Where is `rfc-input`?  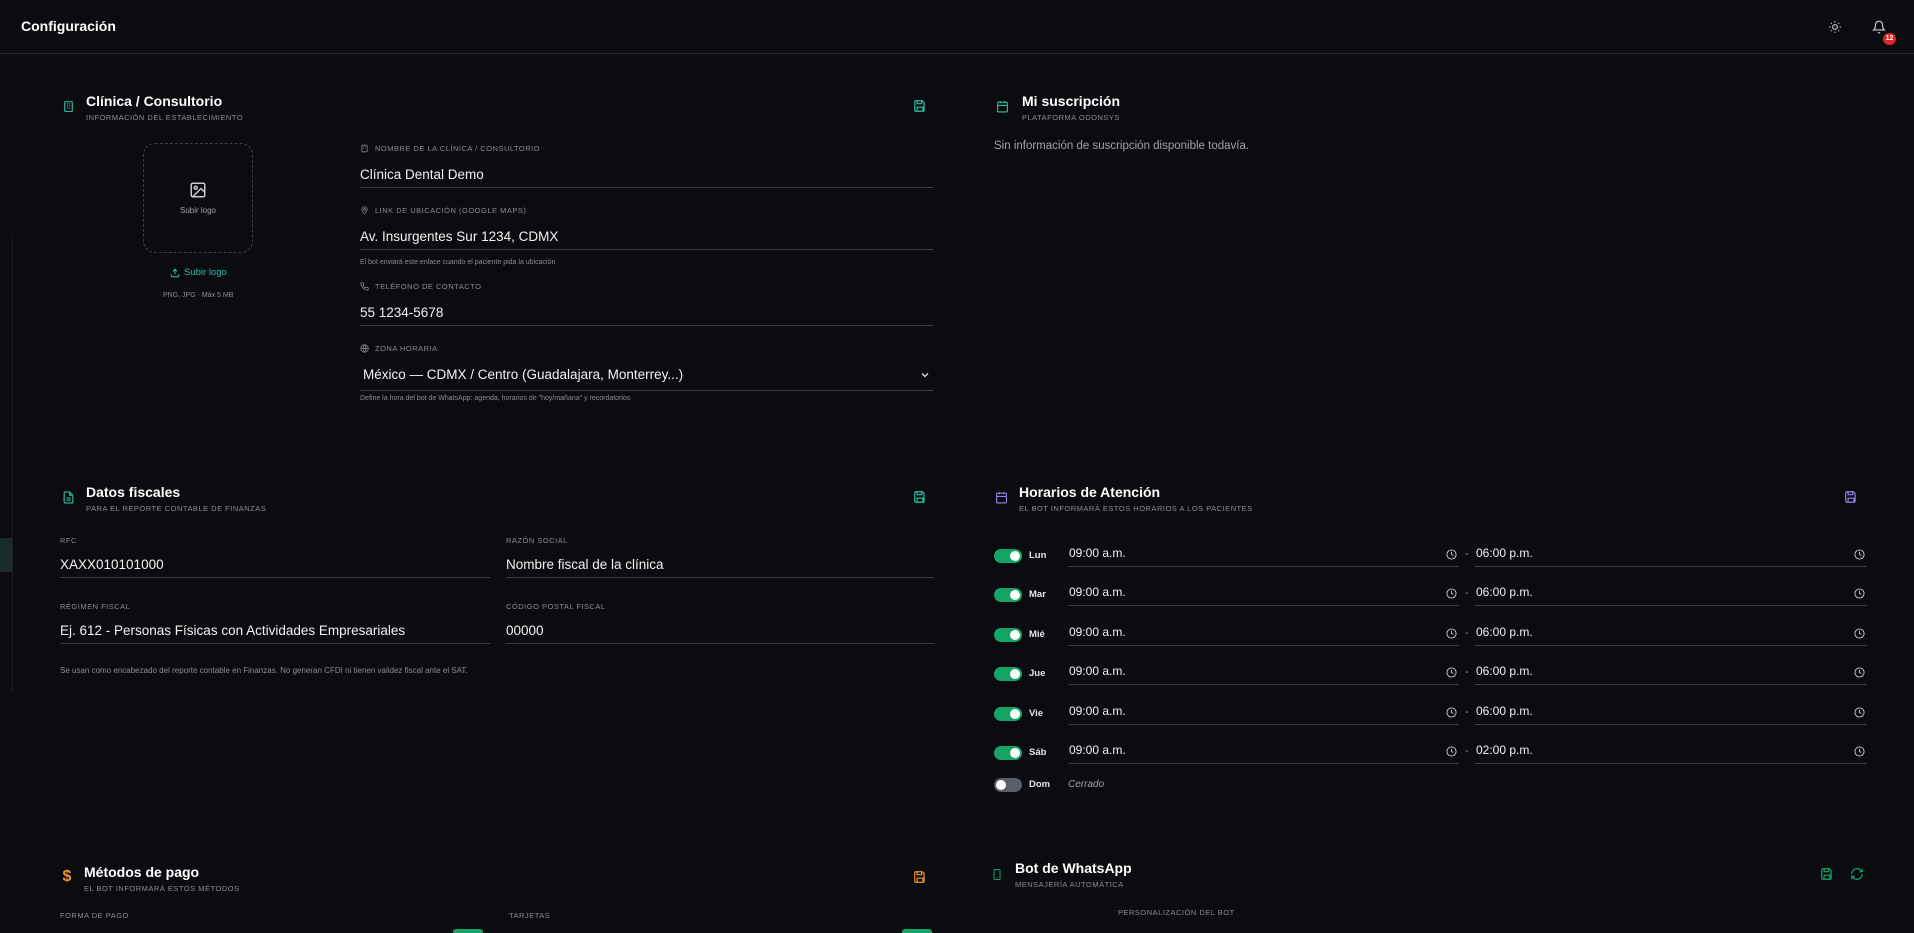 rfc-input is located at coordinates (275, 565).